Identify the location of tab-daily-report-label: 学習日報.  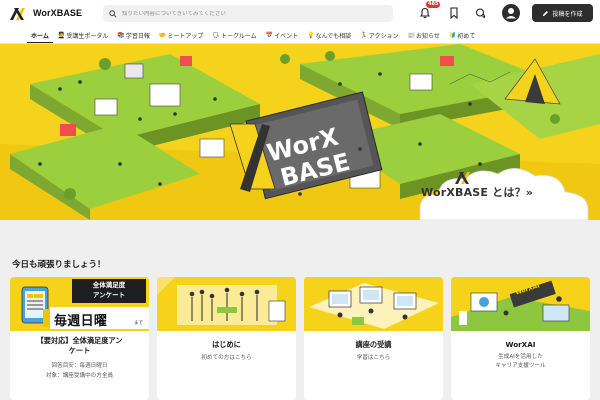
(137, 36).